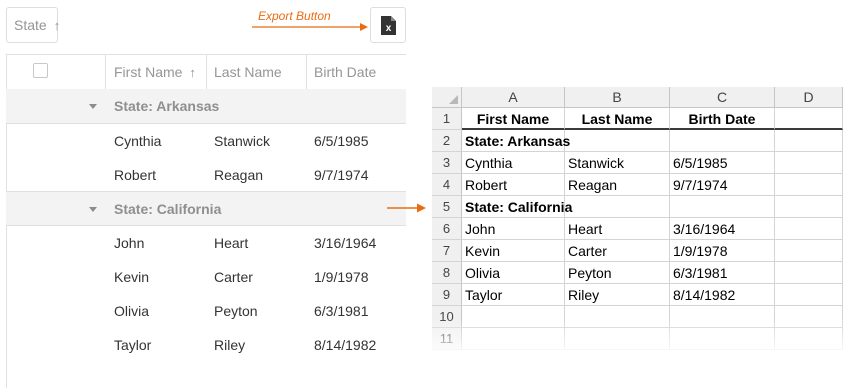  I want to click on sheet-cell: Taylor, so click(513, 295).